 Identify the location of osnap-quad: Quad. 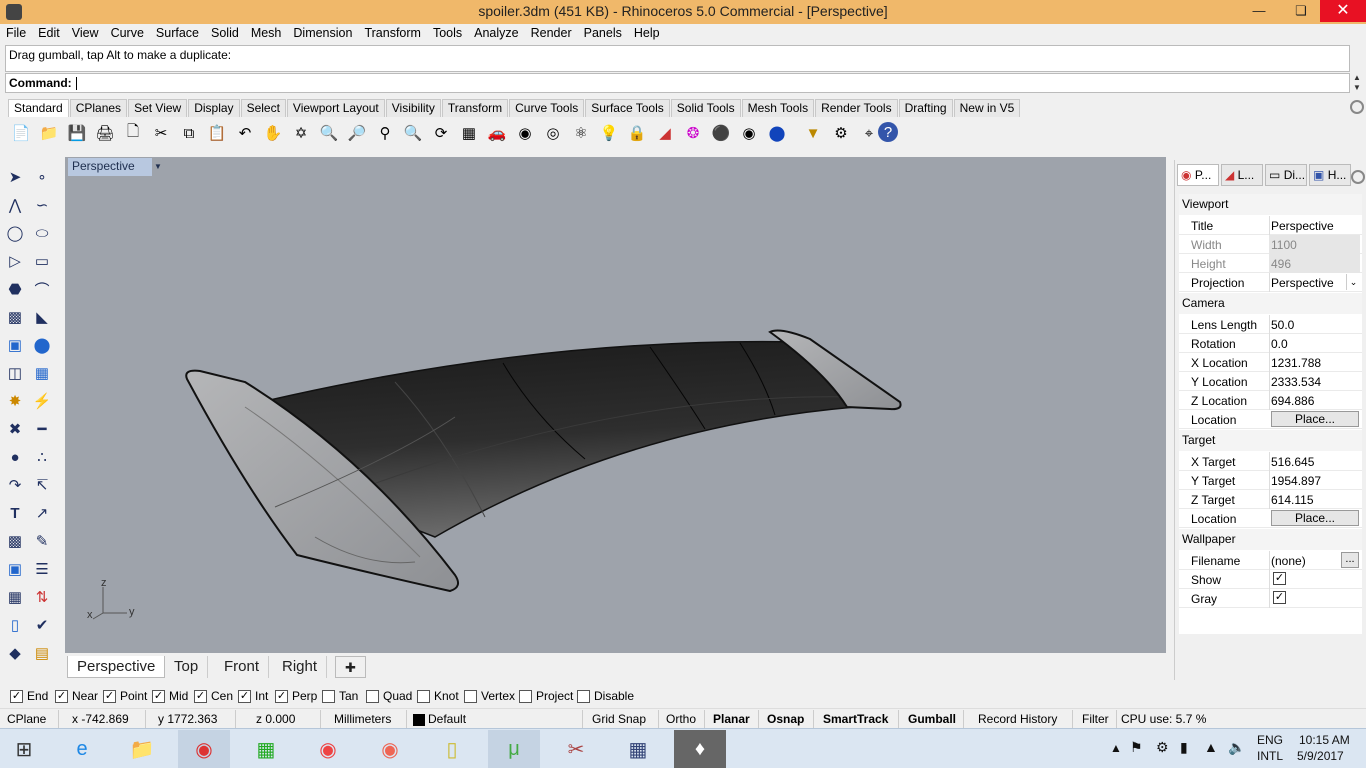
(389, 696).